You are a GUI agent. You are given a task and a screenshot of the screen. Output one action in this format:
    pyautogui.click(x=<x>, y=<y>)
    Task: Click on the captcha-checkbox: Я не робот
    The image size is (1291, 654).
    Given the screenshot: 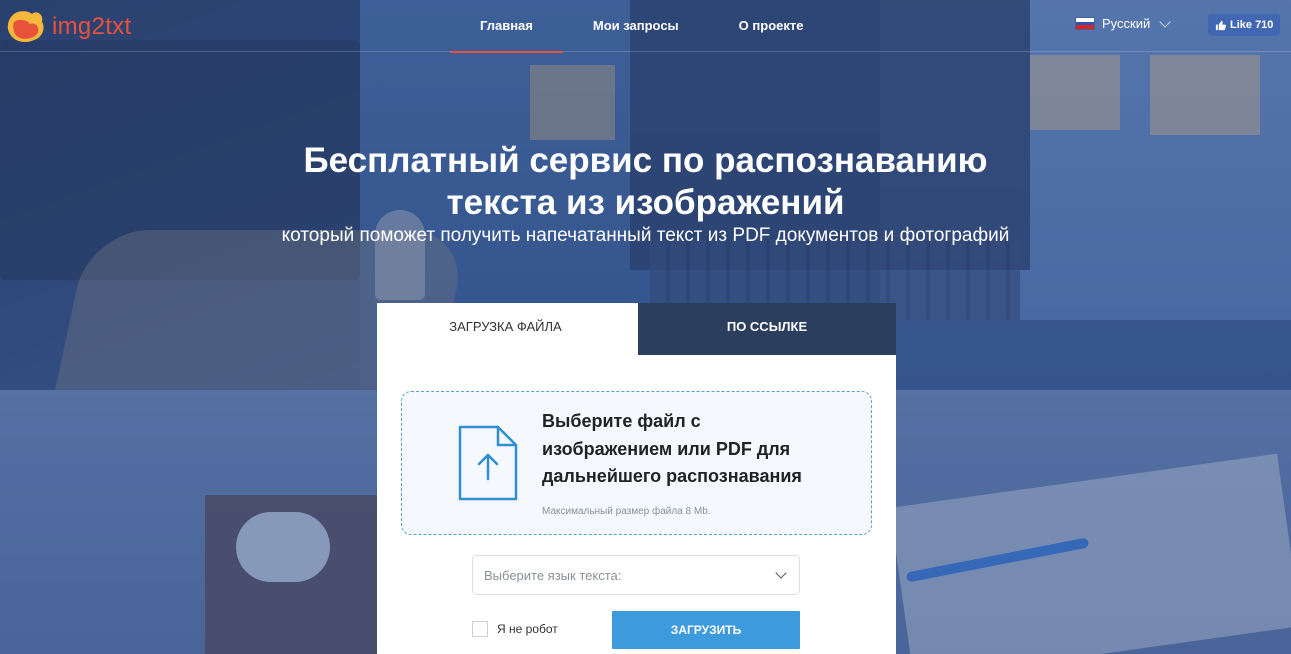 What is the action you would take?
    pyautogui.click(x=515, y=629)
    